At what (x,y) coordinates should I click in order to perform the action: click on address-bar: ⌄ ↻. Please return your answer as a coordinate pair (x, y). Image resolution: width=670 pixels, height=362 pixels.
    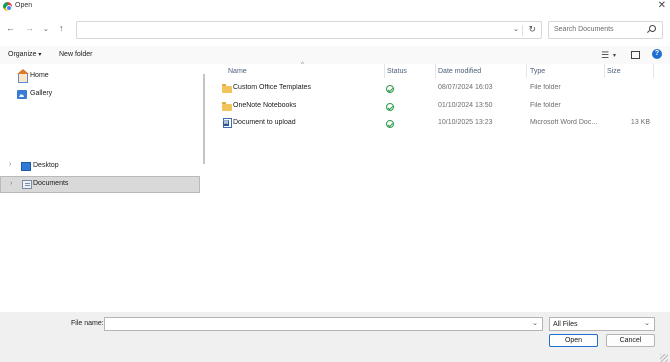
    Looking at the image, I should click on (309, 30).